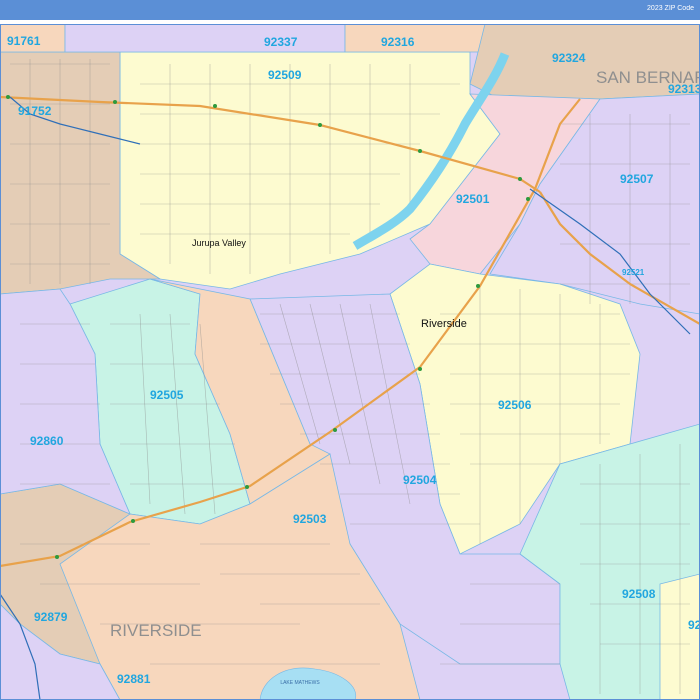 This screenshot has width=700, height=700. Describe the element at coordinates (515, 405) in the screenshot. I see `zip-label-92506: 92506` at that location.